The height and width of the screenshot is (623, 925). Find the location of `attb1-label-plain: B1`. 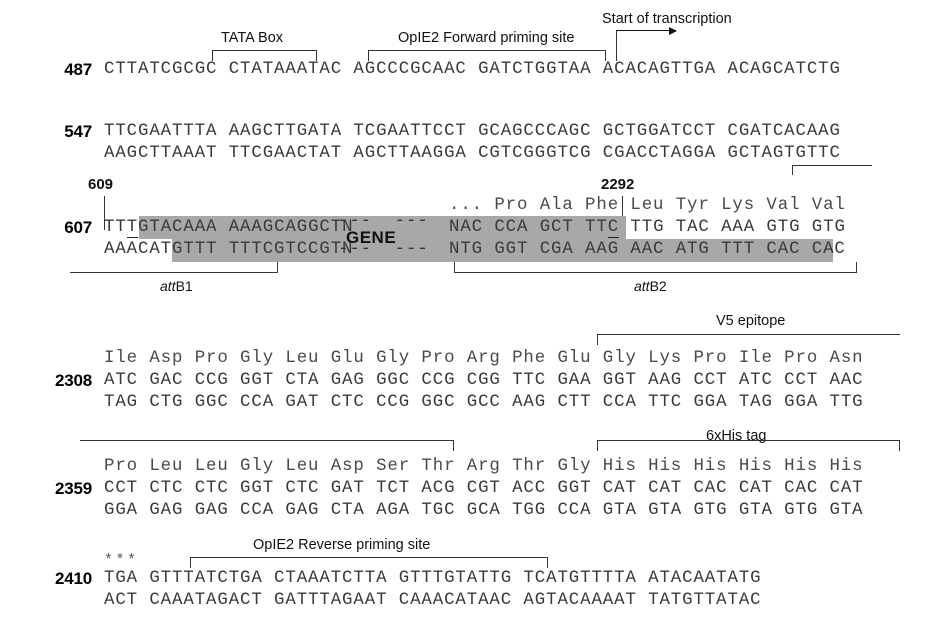

attb1-label-plain: B1 is located at coordinates (184, 286).